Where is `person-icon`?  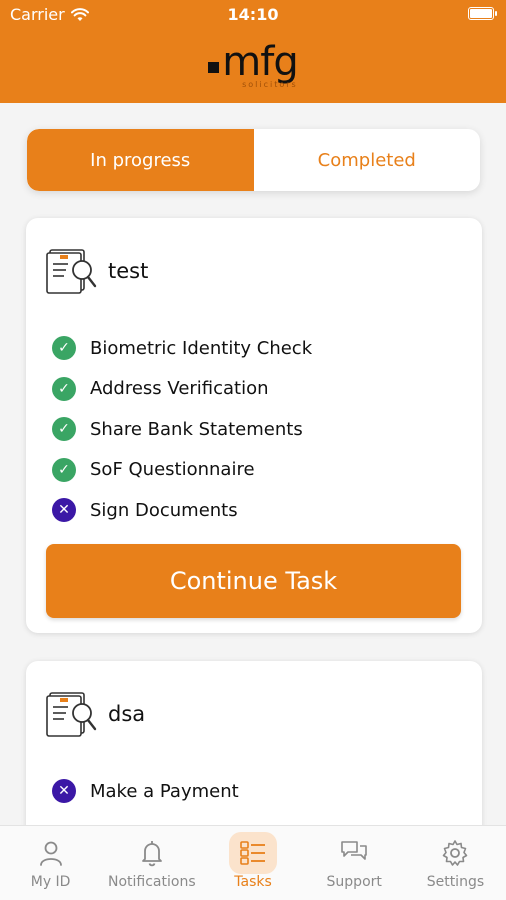
person-icon is located at coordinates (50, 853).